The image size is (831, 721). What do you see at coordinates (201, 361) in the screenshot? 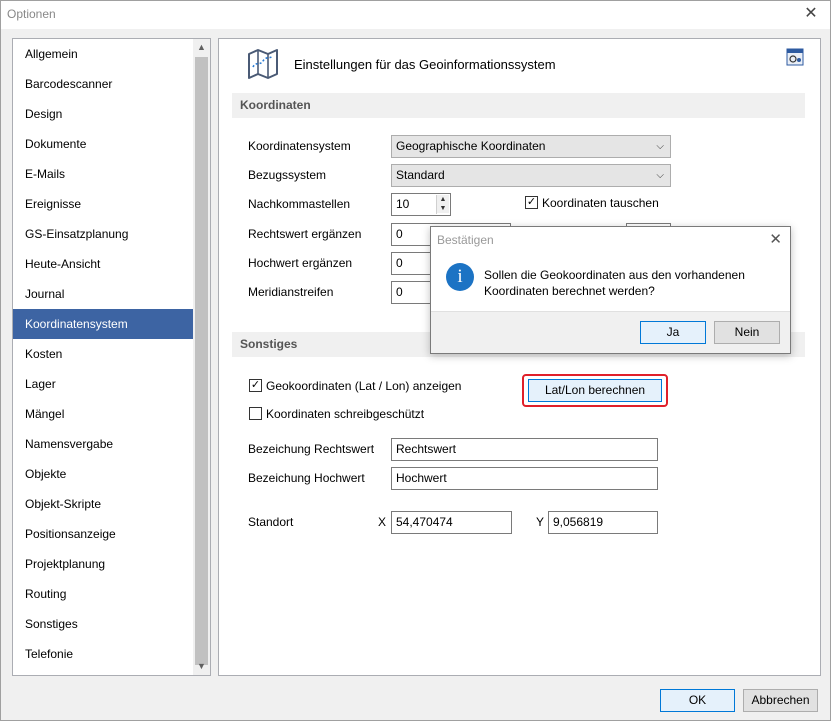
I see `scroll-thumb` at bounding box center [201, 361].